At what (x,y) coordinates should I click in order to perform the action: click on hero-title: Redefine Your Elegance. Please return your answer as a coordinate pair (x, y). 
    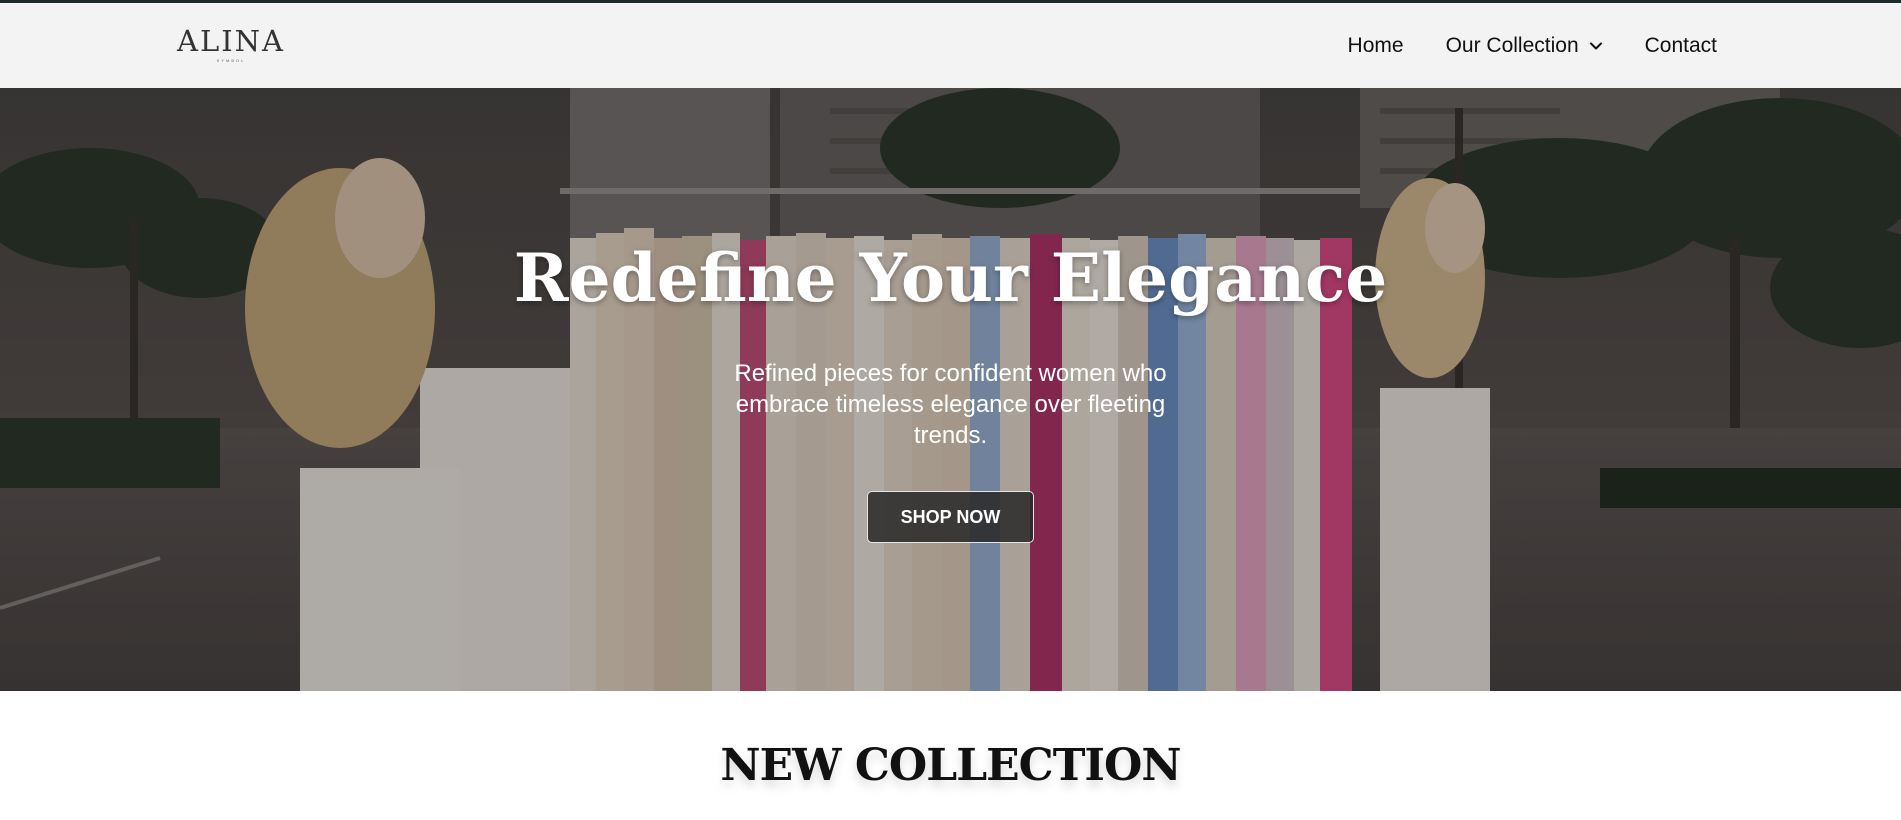
    Looking at the image, I should click on (950, 278).